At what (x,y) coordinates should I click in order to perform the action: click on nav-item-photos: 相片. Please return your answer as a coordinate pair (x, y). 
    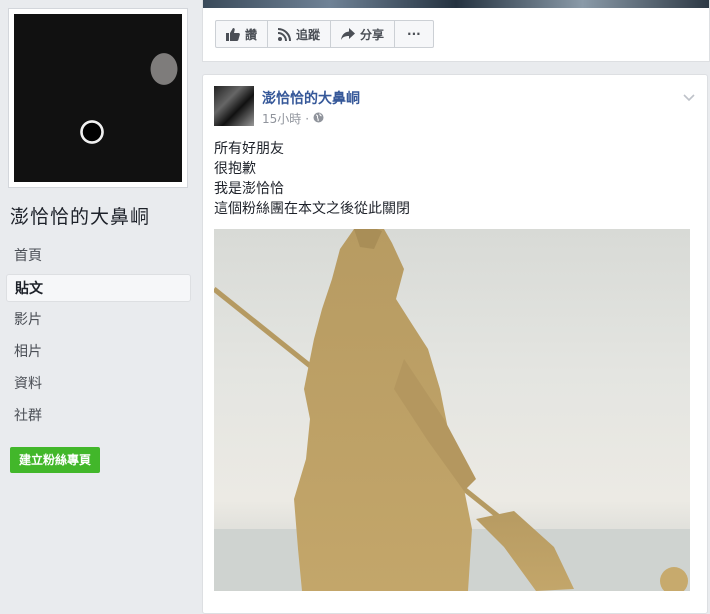
    Looking at the image, I should click on (98, 352).